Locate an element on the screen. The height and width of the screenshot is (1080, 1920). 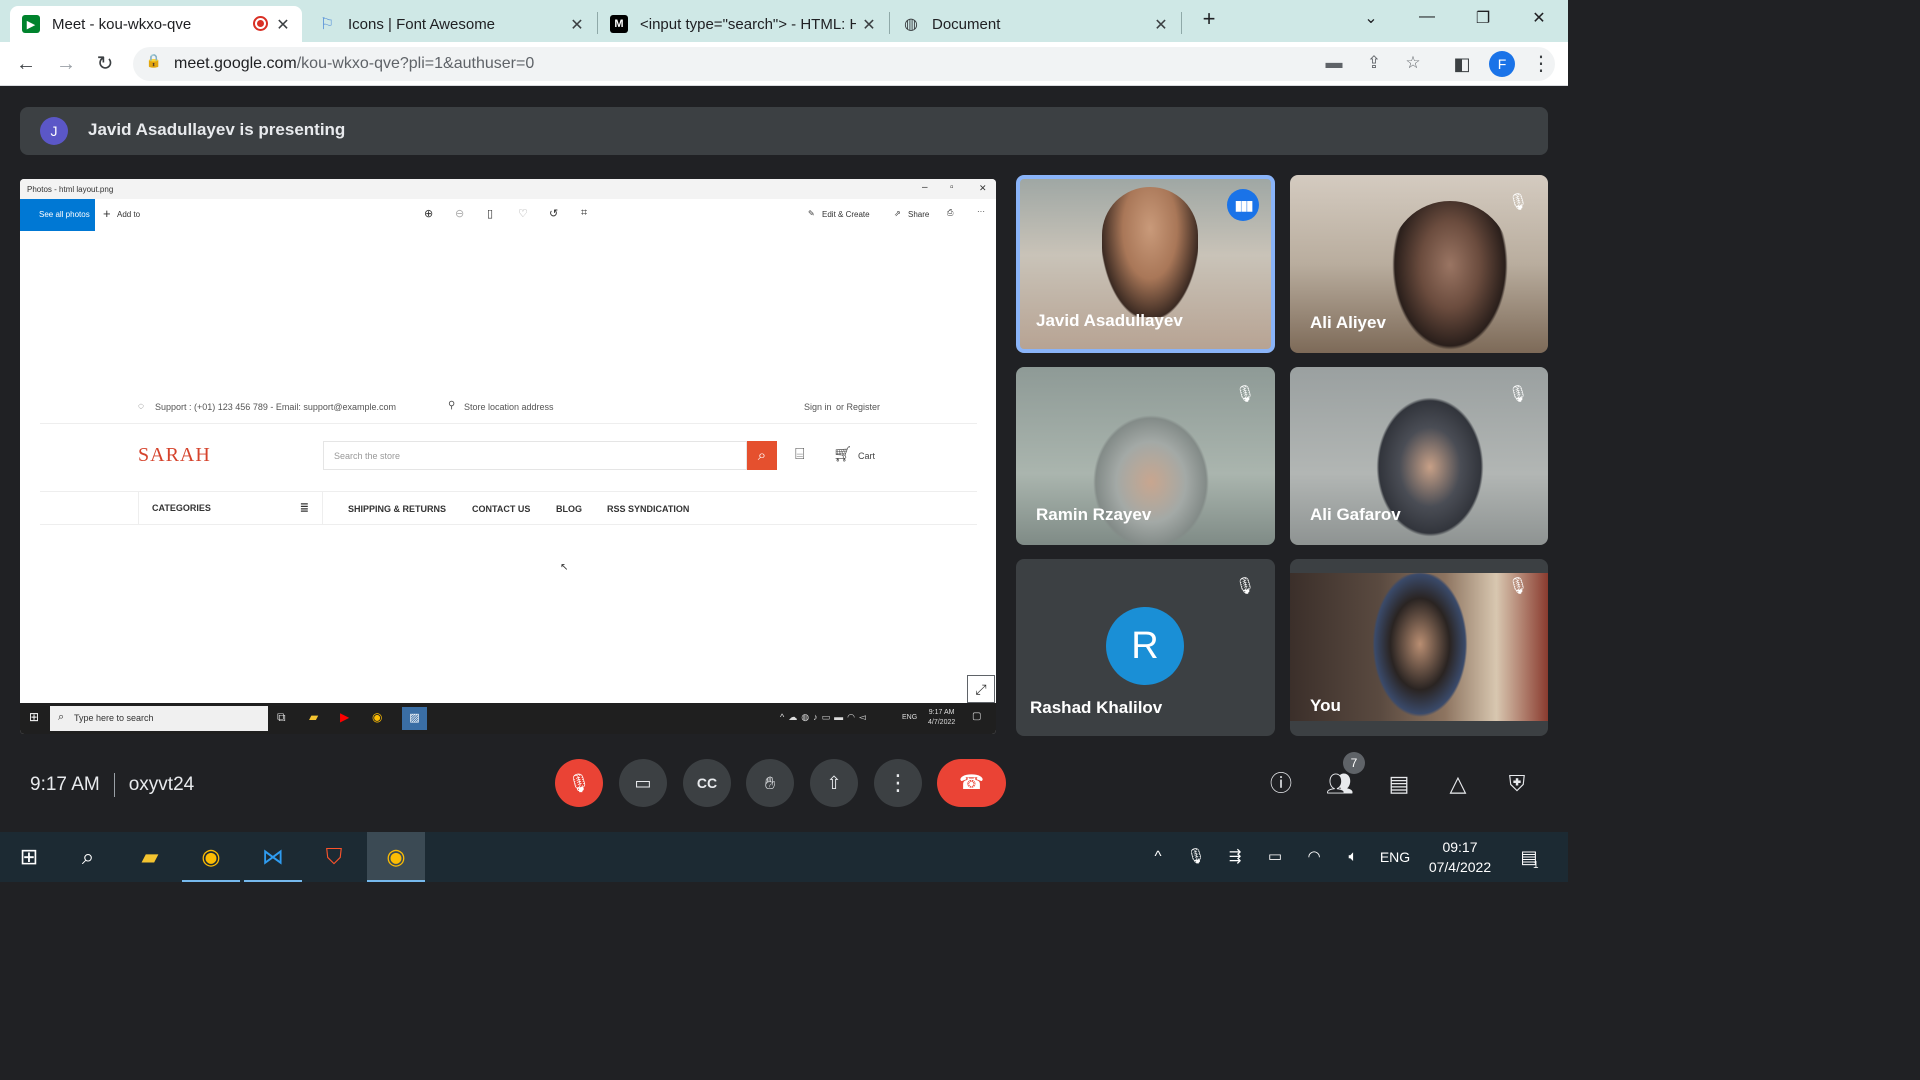
vscode-icon: ⋈ is located at coordinates (273, 857).